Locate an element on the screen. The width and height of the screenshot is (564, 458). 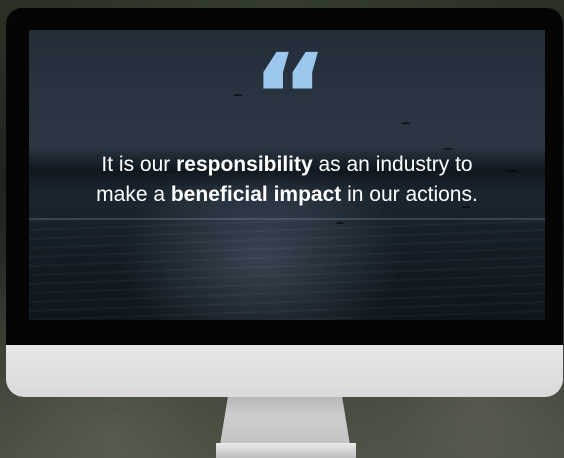
quote-line-1-before: It is our is located at coordinates (139, 164).